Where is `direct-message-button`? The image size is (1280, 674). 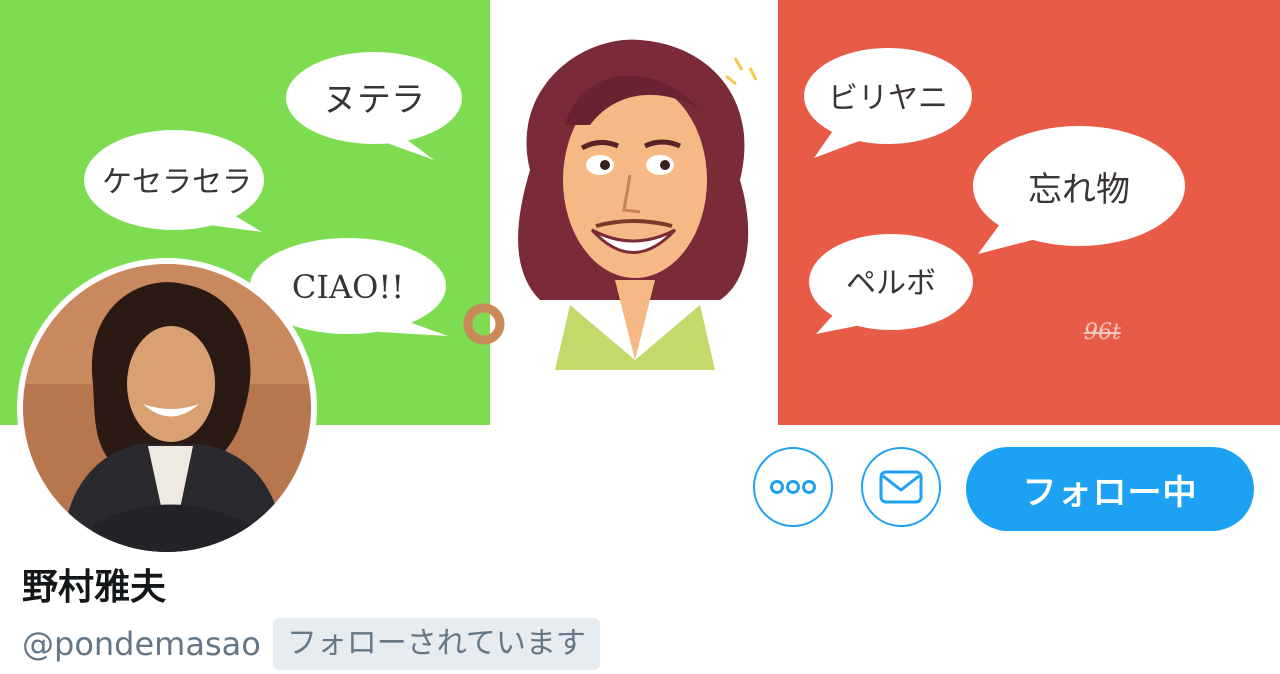 direct-message-button is located at coordinates (901, 487).